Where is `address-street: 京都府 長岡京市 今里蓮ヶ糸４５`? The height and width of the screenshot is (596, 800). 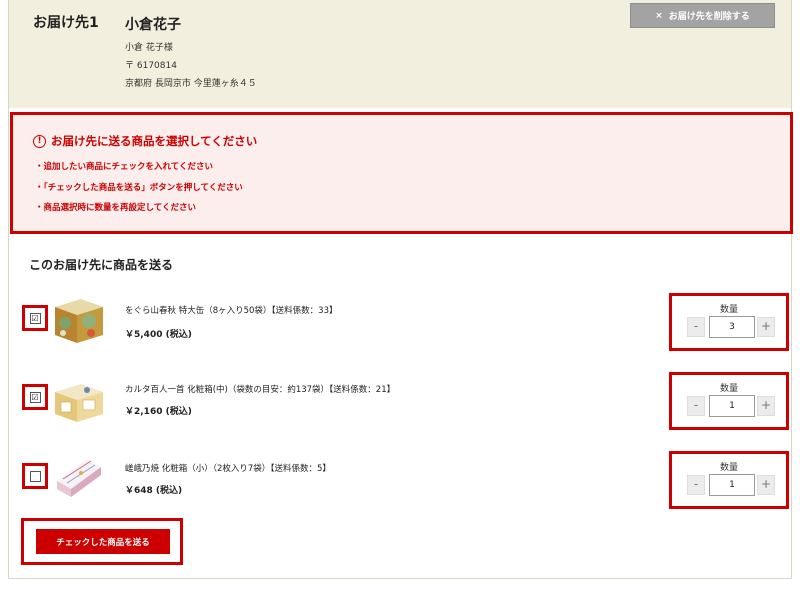
address-street: 京都府 長岡京市 今里蓮ヶ糸４５ is located at coordinates (191, 84).